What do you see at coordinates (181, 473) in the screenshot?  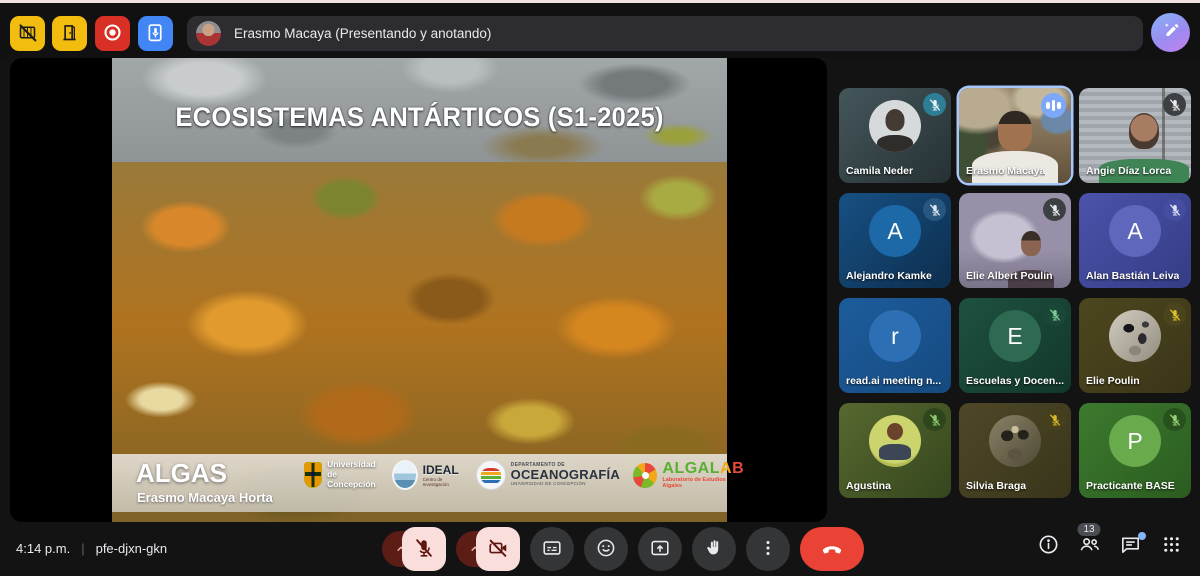 I see `slide-topic: ALGAS` at bounding box center [181, 473].